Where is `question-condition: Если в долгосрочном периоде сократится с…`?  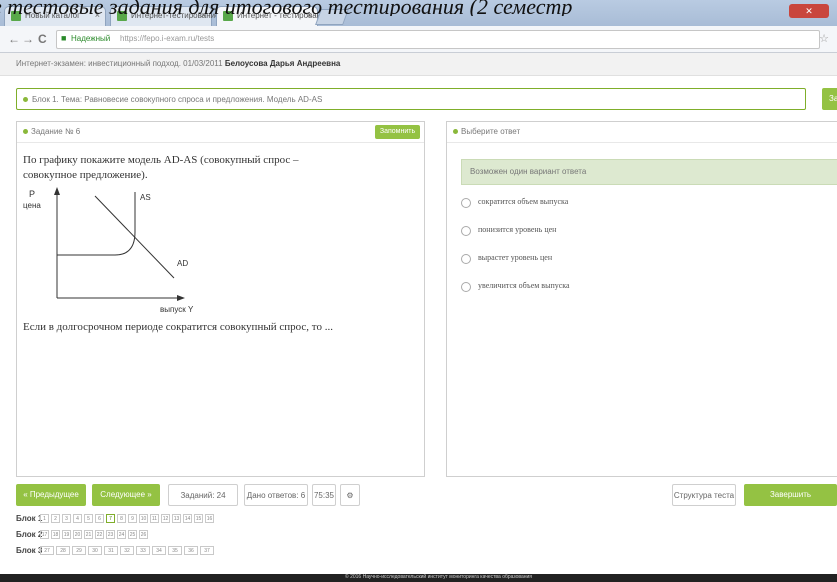 question-condition: Если в долгосрочном периоде сократится с… is located at coordinates (178, 327).